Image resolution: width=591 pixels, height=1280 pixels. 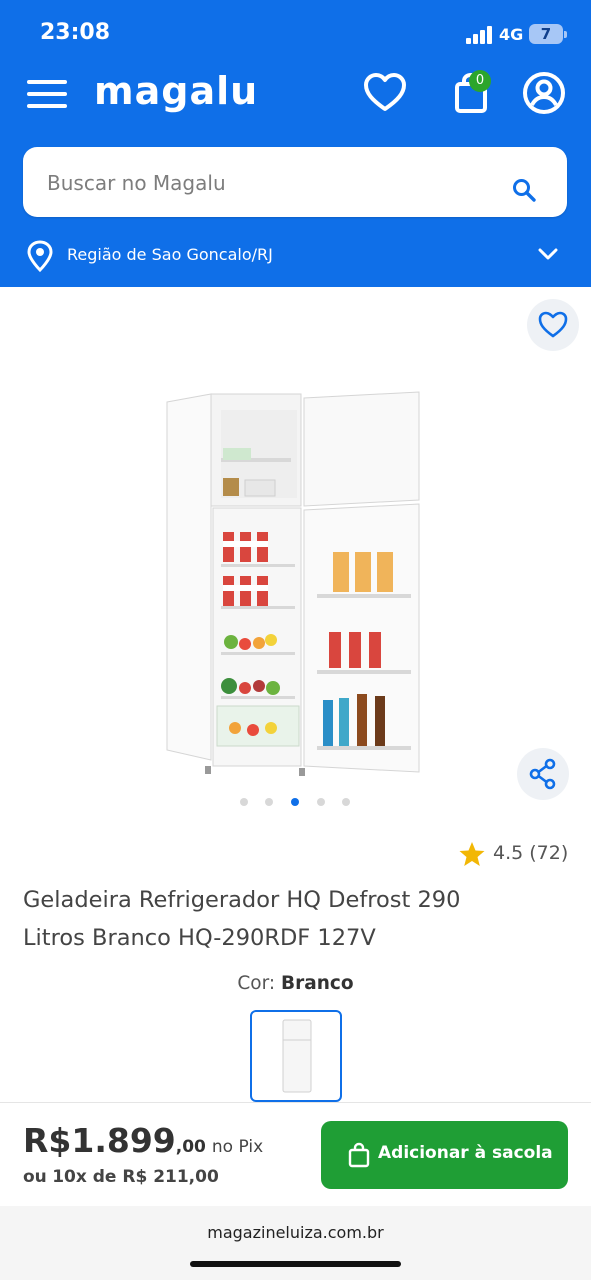 What do you see at coordinates (295, 1232) in the screenshot?
I see `browser-url: magazineluiza.com.br` at bounding box center [295, 1232].